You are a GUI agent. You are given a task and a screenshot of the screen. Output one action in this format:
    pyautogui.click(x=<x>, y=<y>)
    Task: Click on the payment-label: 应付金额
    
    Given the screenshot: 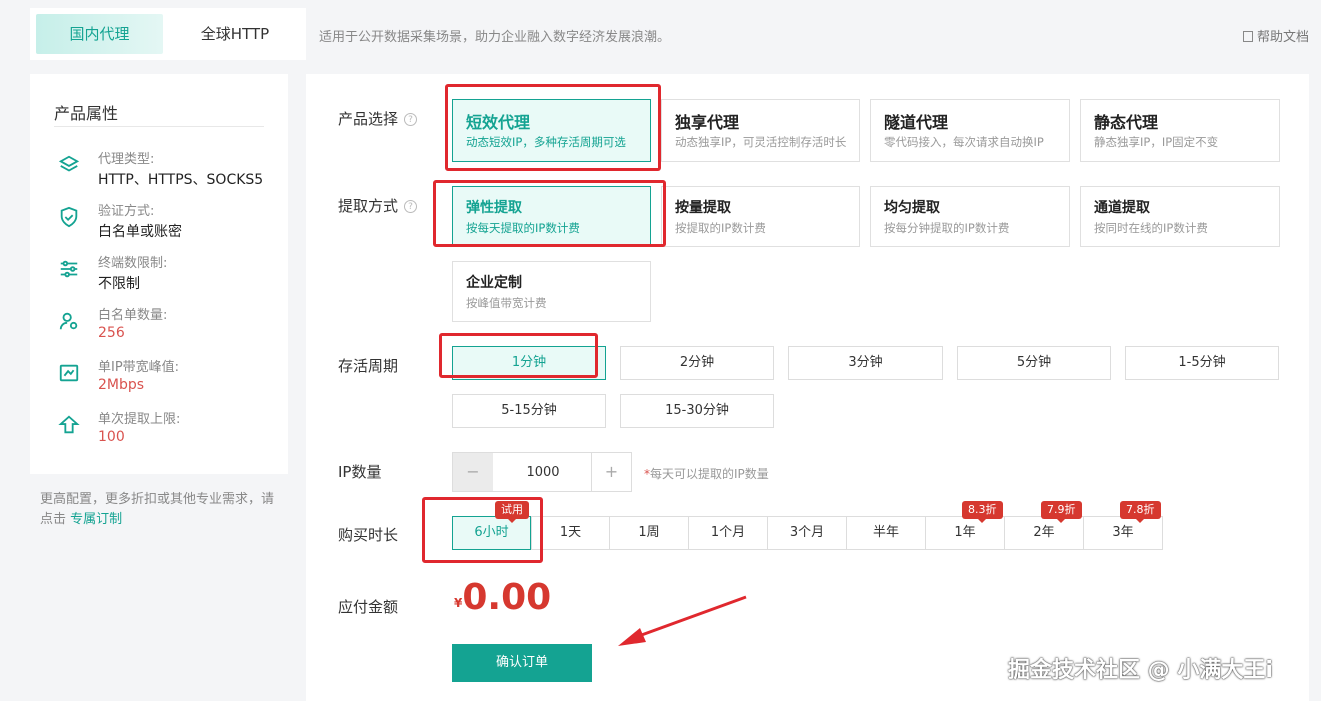 What is the action you would take?
    pyautogui.click(x=368, y=607)
    